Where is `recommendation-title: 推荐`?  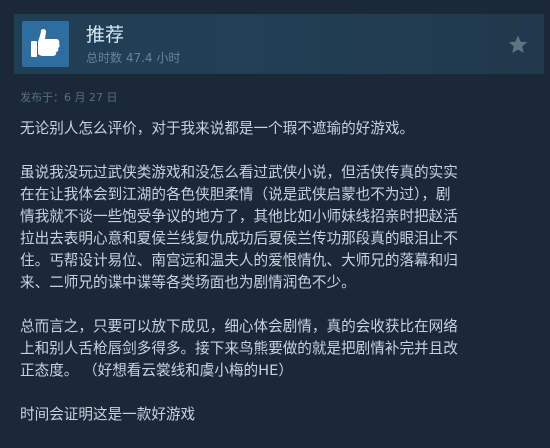 recommendation-title: 推荐 is located at coordinates (105, 35).